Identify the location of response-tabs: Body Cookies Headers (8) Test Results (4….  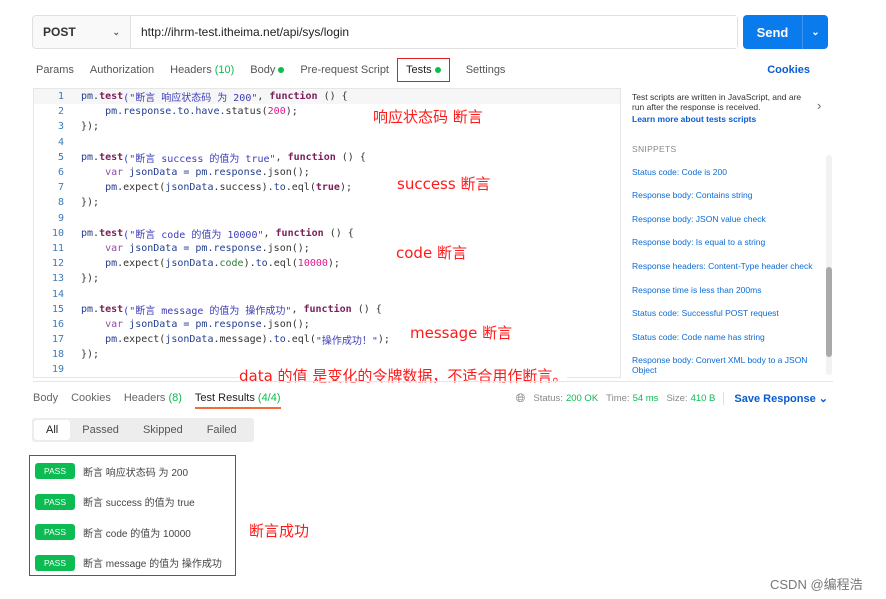
(430, 399).